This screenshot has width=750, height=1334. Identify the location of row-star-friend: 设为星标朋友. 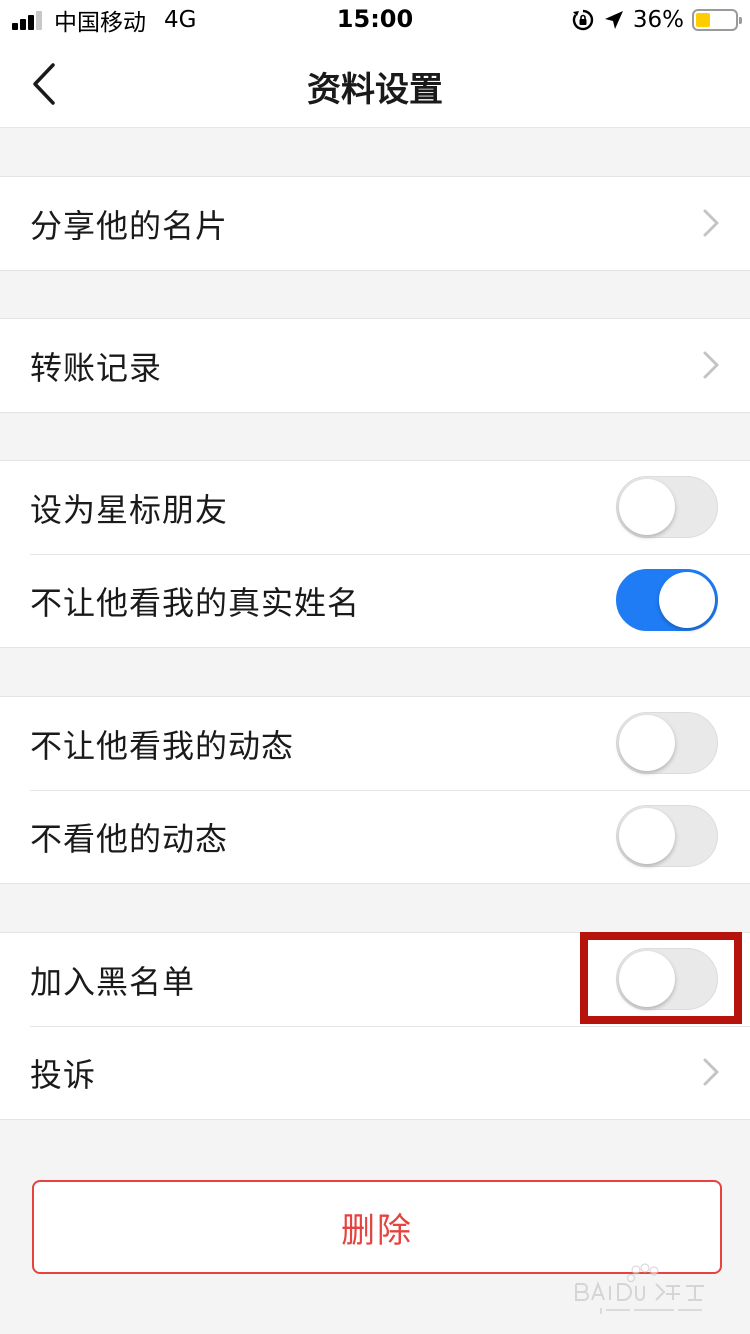
(375, 507).